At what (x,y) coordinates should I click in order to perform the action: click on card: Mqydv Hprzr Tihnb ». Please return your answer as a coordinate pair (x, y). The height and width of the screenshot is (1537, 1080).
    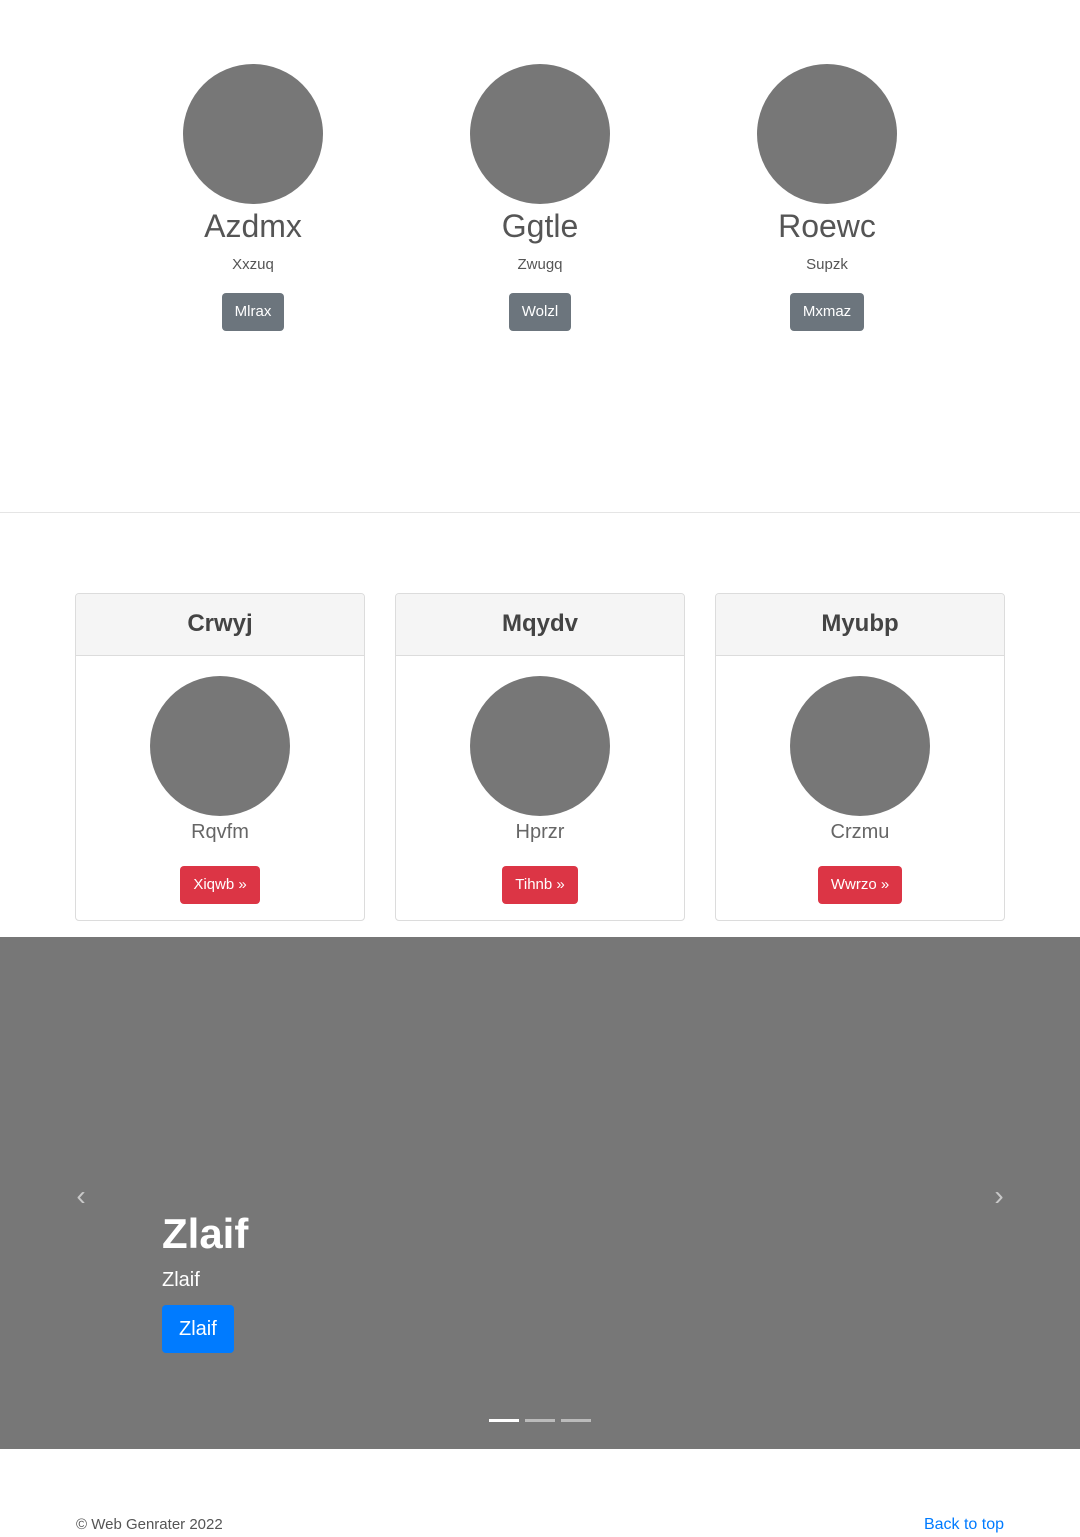
    Looking at the image, I should click on (540, 757).